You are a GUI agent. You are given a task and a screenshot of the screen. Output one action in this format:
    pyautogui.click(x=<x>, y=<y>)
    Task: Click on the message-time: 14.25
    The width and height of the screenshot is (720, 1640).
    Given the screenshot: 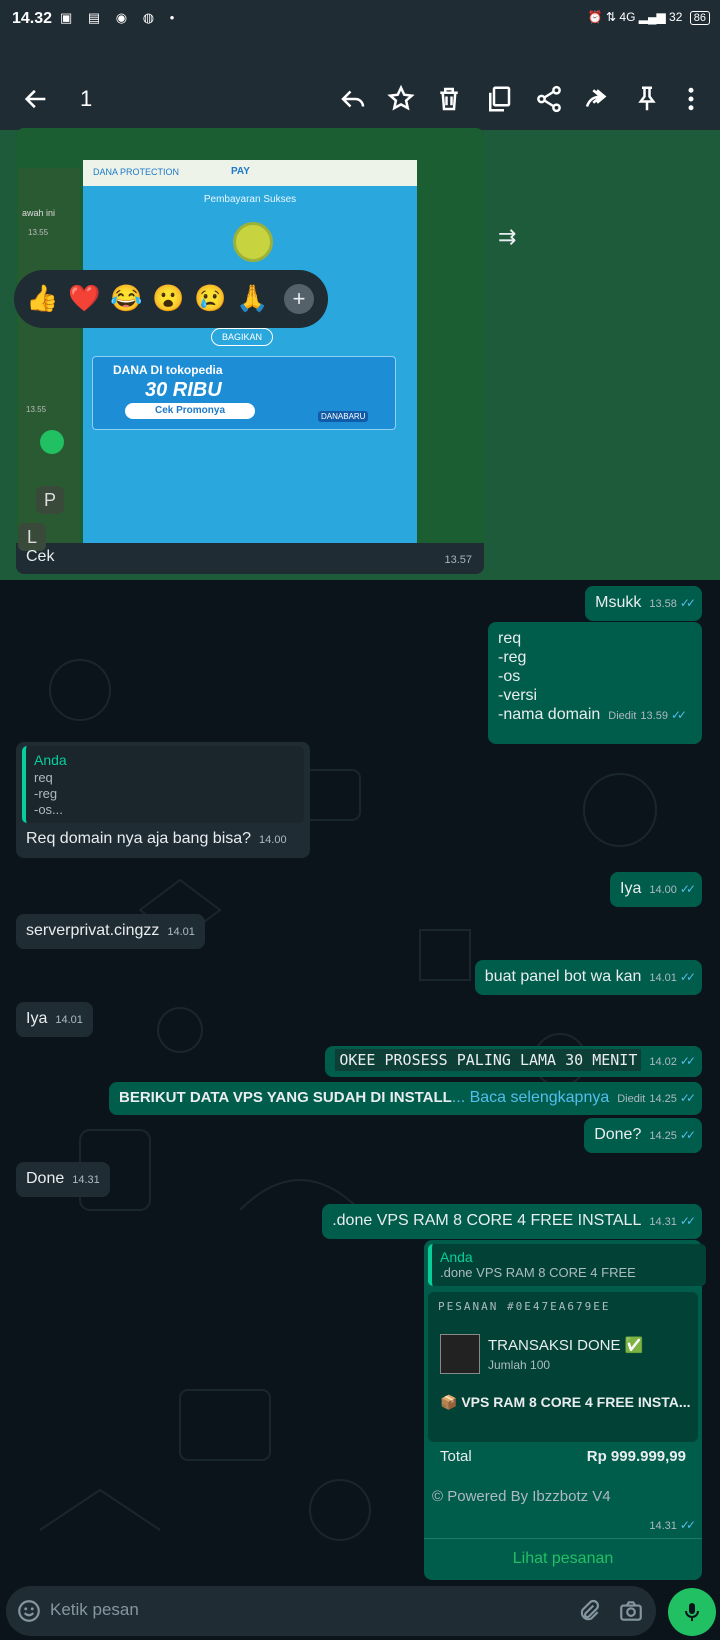 What is the action you would take?
    pyautogui.click(x=663, y=1099)
    